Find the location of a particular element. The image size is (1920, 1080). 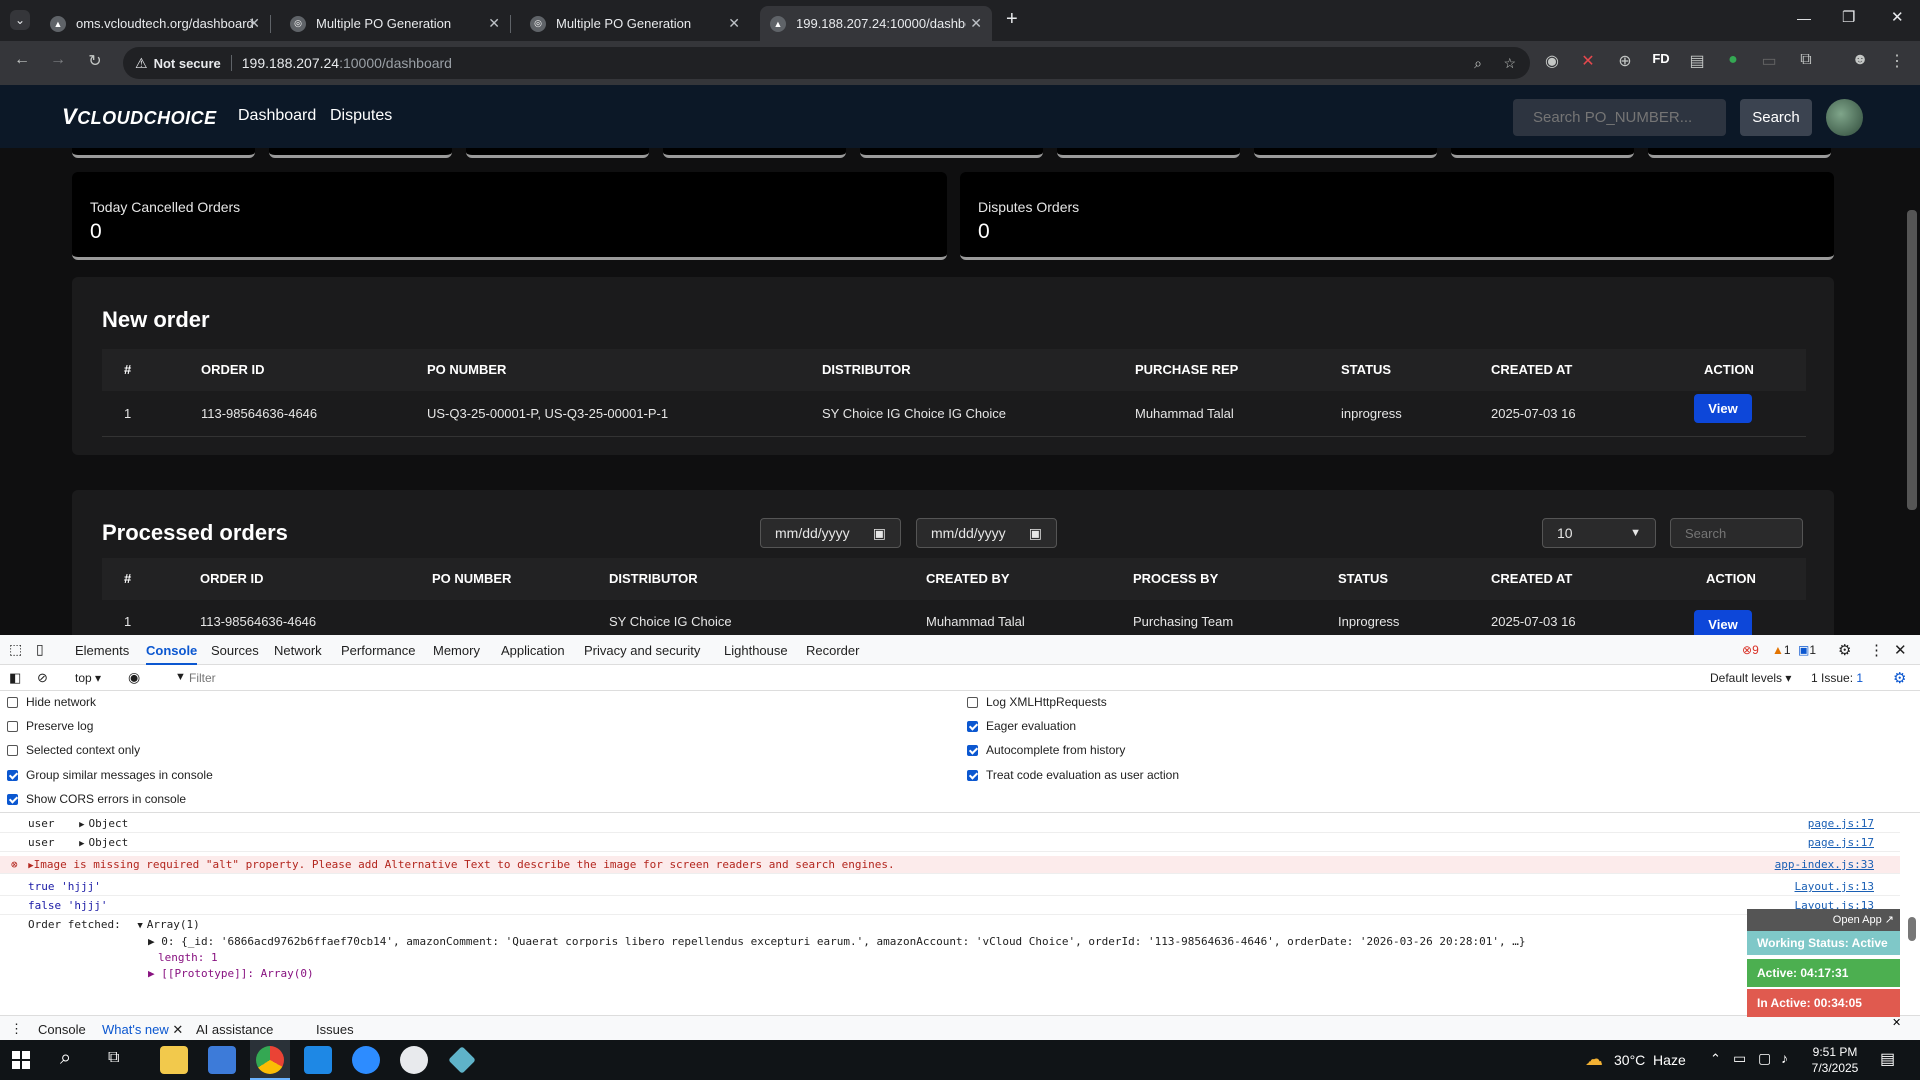

console-settings-icon: ⚙ is located at coordinates (1899, 678).